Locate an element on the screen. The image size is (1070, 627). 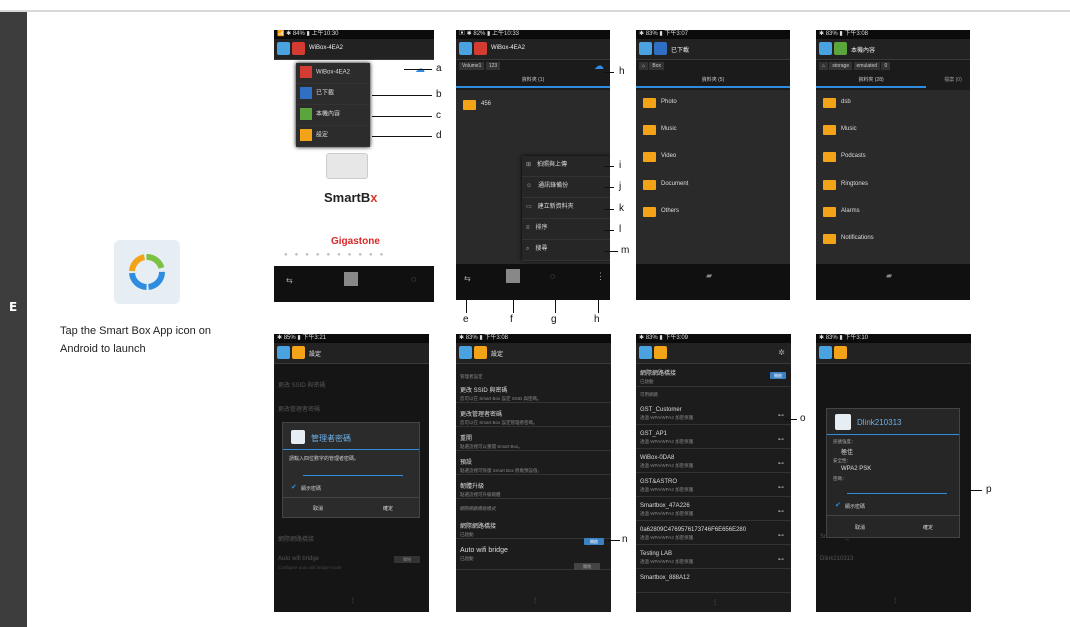
menu-item-settings: 設定 is located at coordinates (333, 136).